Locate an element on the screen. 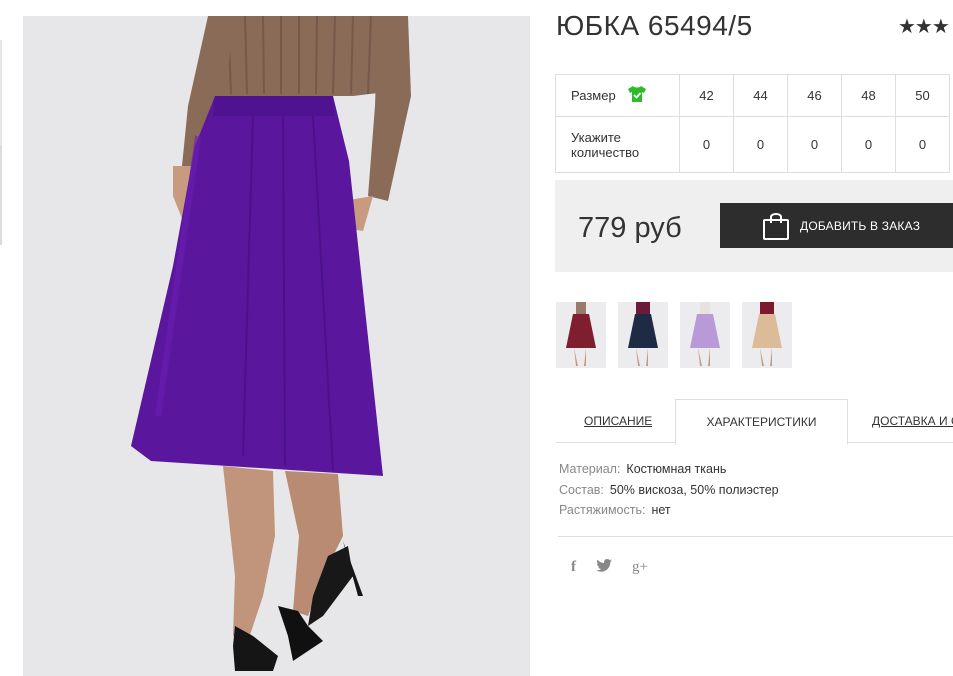  quantity-label-line1: Укажите is located at coordinates (596, 137).